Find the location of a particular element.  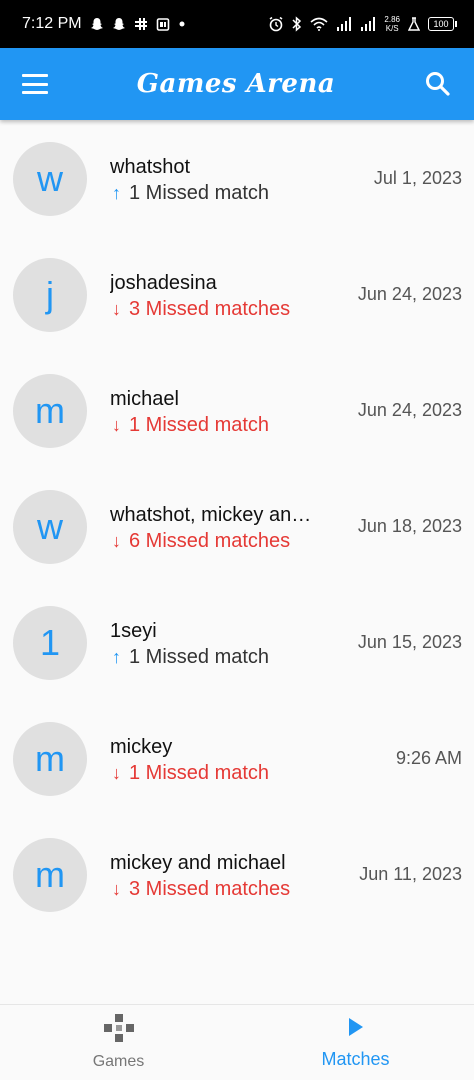

app-bar: Games Arena is located at coordinates (237, 84).